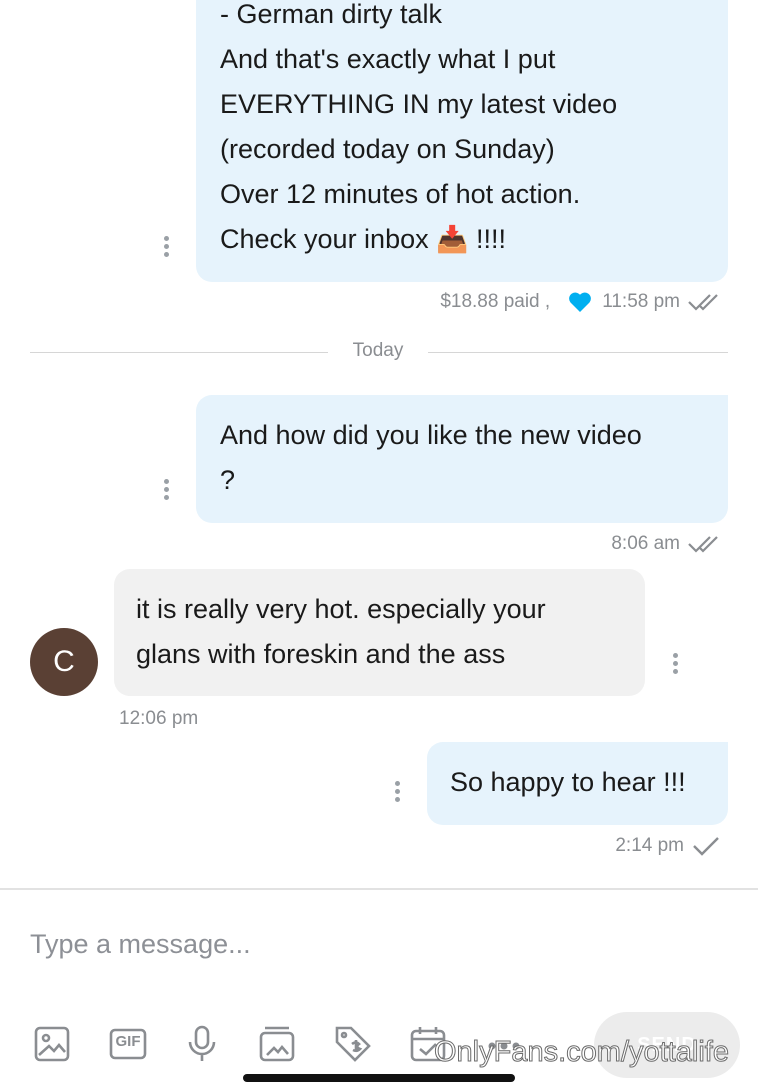 This screenshot has width=758, height=1082. I want to click on message-text: it is really very hot. especially your, so click(341, 609).